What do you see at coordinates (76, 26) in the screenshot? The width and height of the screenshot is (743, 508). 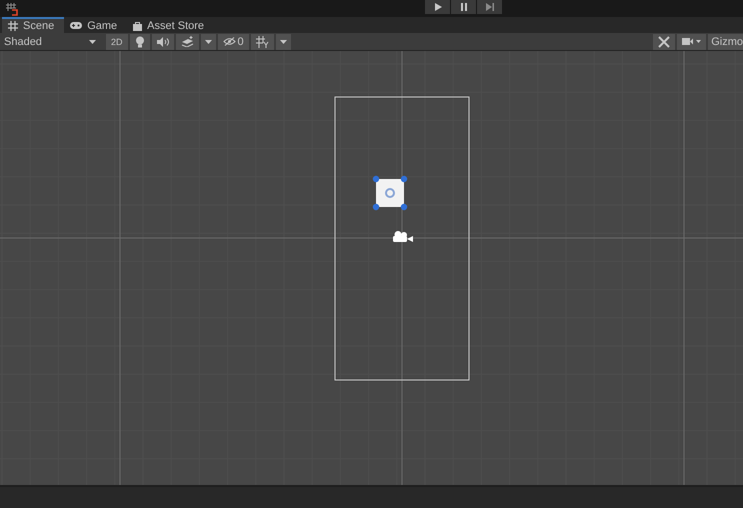 I see `gamepad-icon` at bounding box center [76, 26].